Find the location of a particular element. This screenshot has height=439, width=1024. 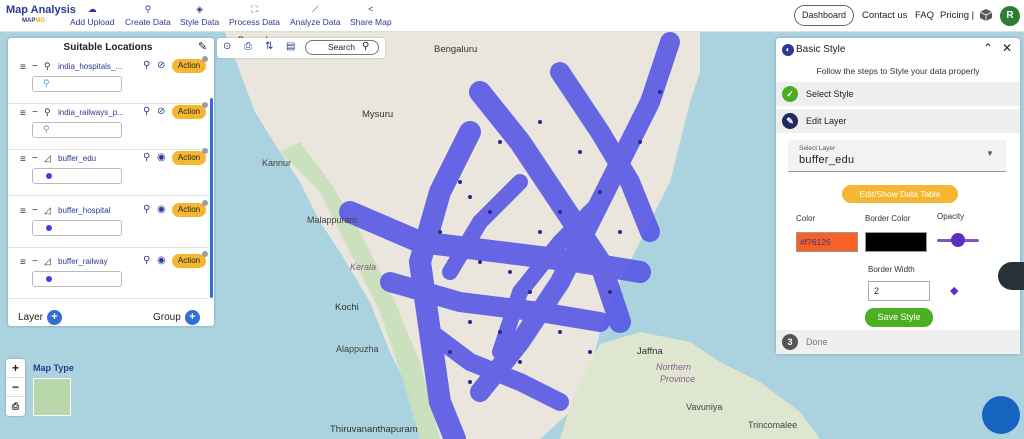

layer-row: ≡ − ◿ buffer_railway ⚲ ◉ Action is located at coordinates (108, 274).